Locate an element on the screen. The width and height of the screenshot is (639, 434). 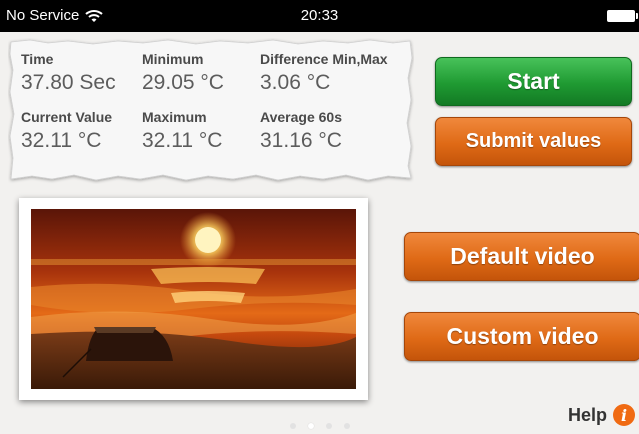
stat-difference: Difference Min,Max 3.06 °C is located at coordinates (324, 73).